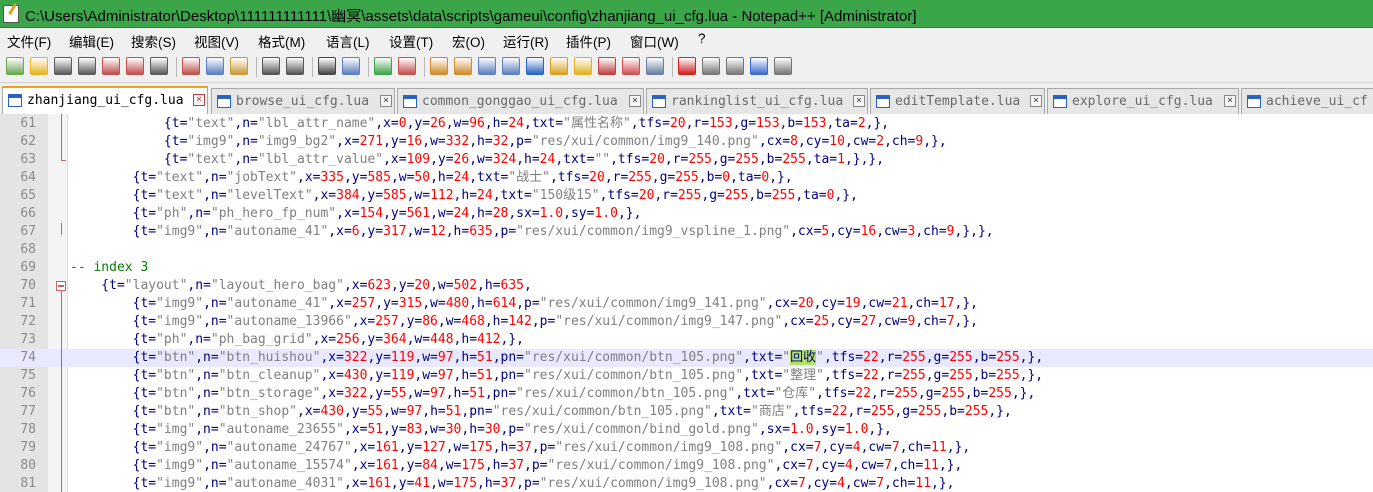 The height and width of the screenshot is (492, 1373). I want to click on run-multiple-icon, so click(759, 66).